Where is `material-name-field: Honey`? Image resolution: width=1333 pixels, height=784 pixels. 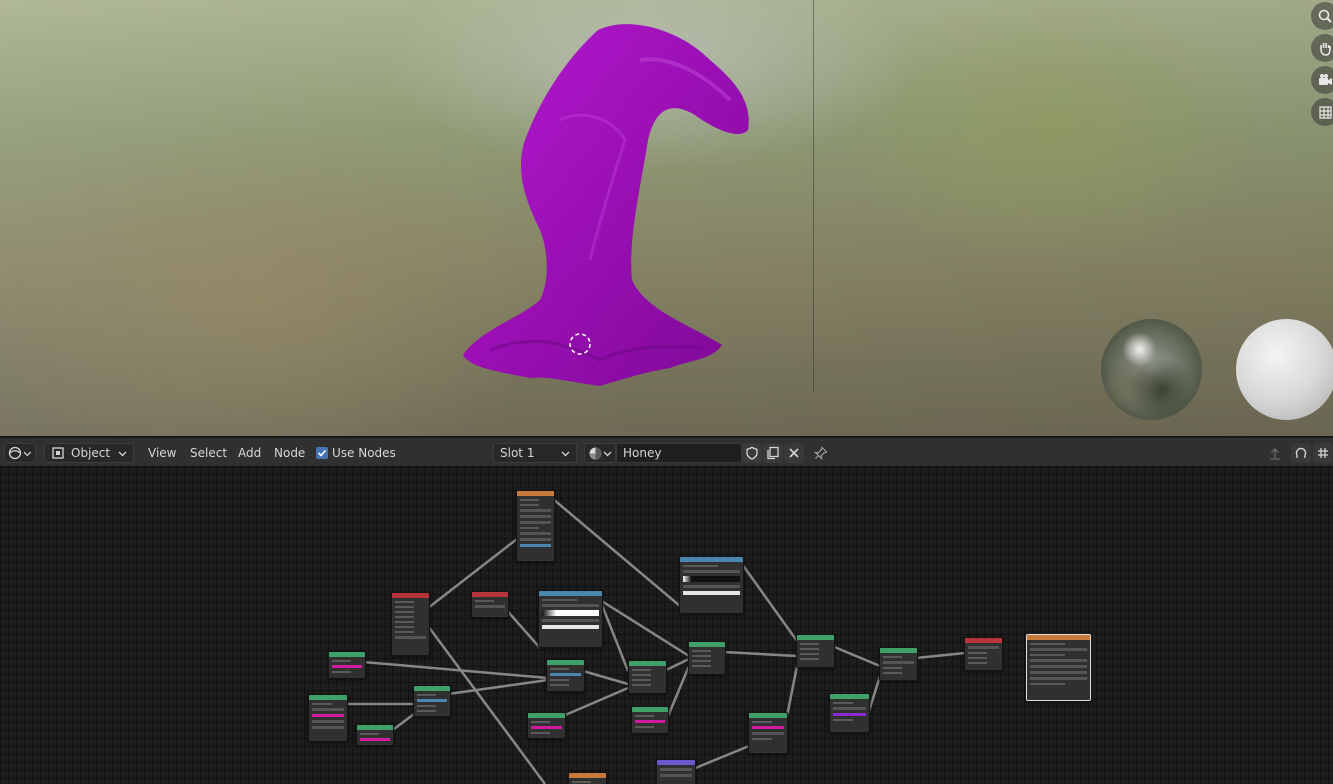
material-name-field: Honey is located at coordinates (679, 453).